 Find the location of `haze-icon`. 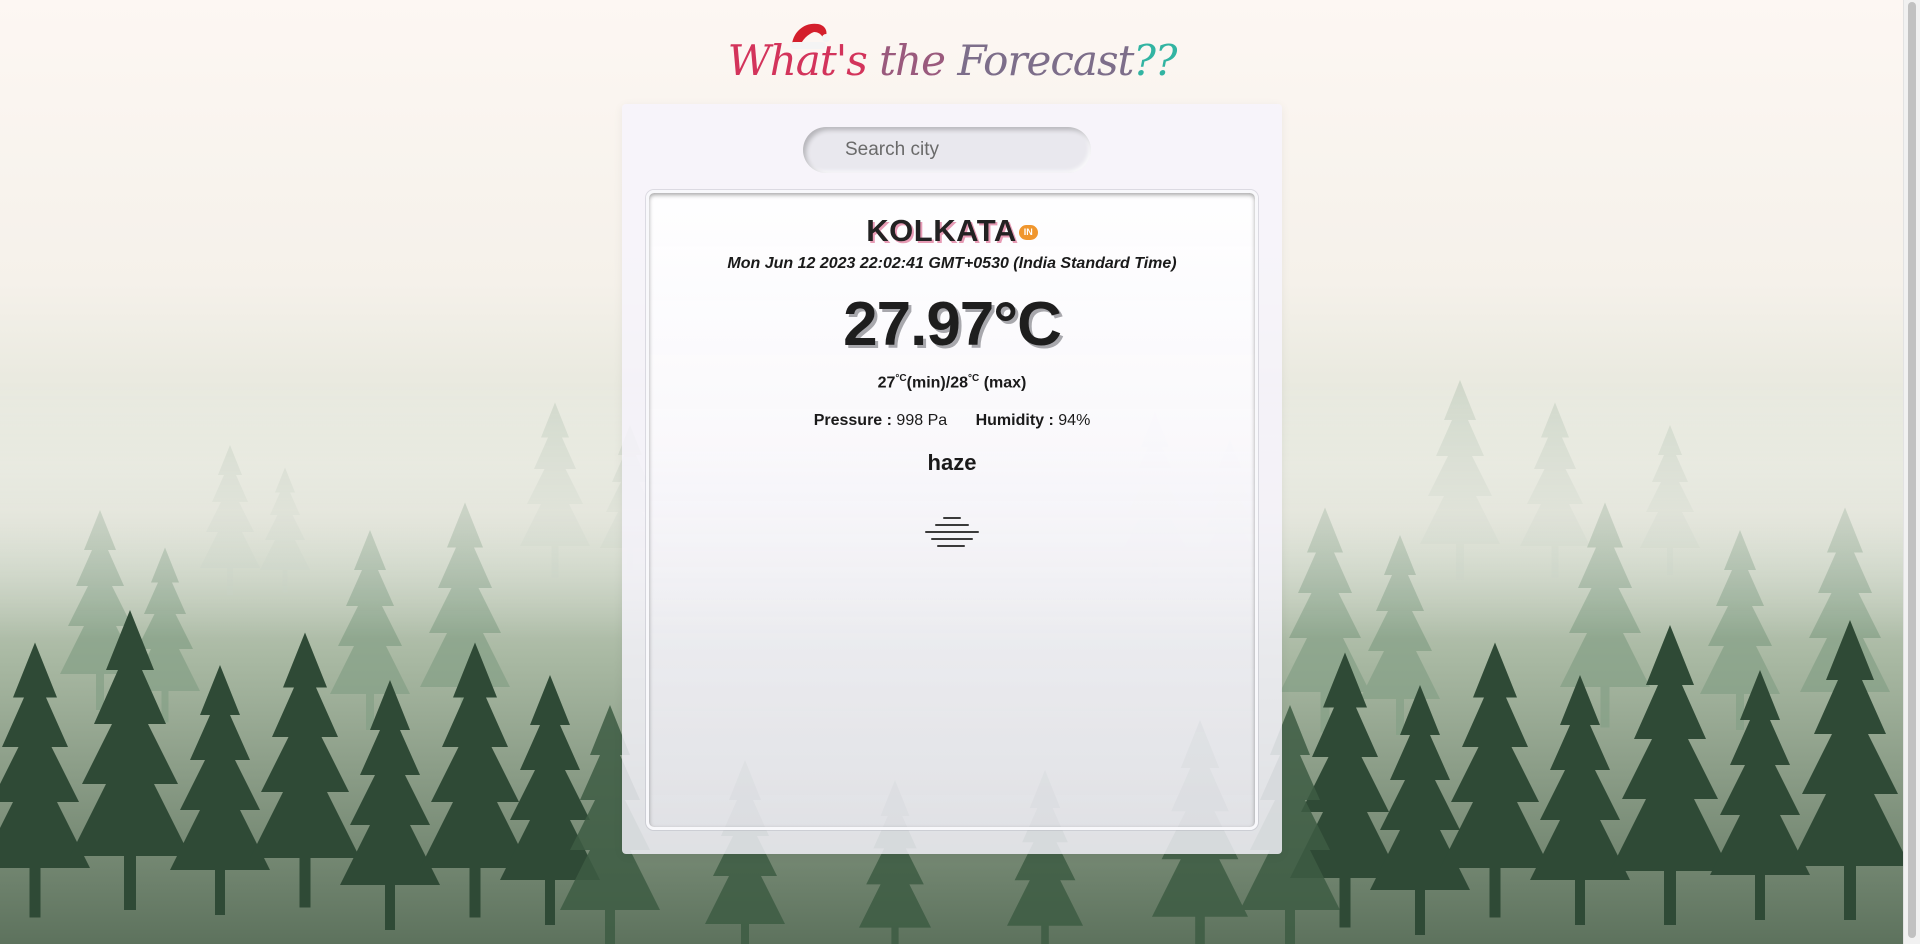

haze-icon is located at coordinates (952, 532).